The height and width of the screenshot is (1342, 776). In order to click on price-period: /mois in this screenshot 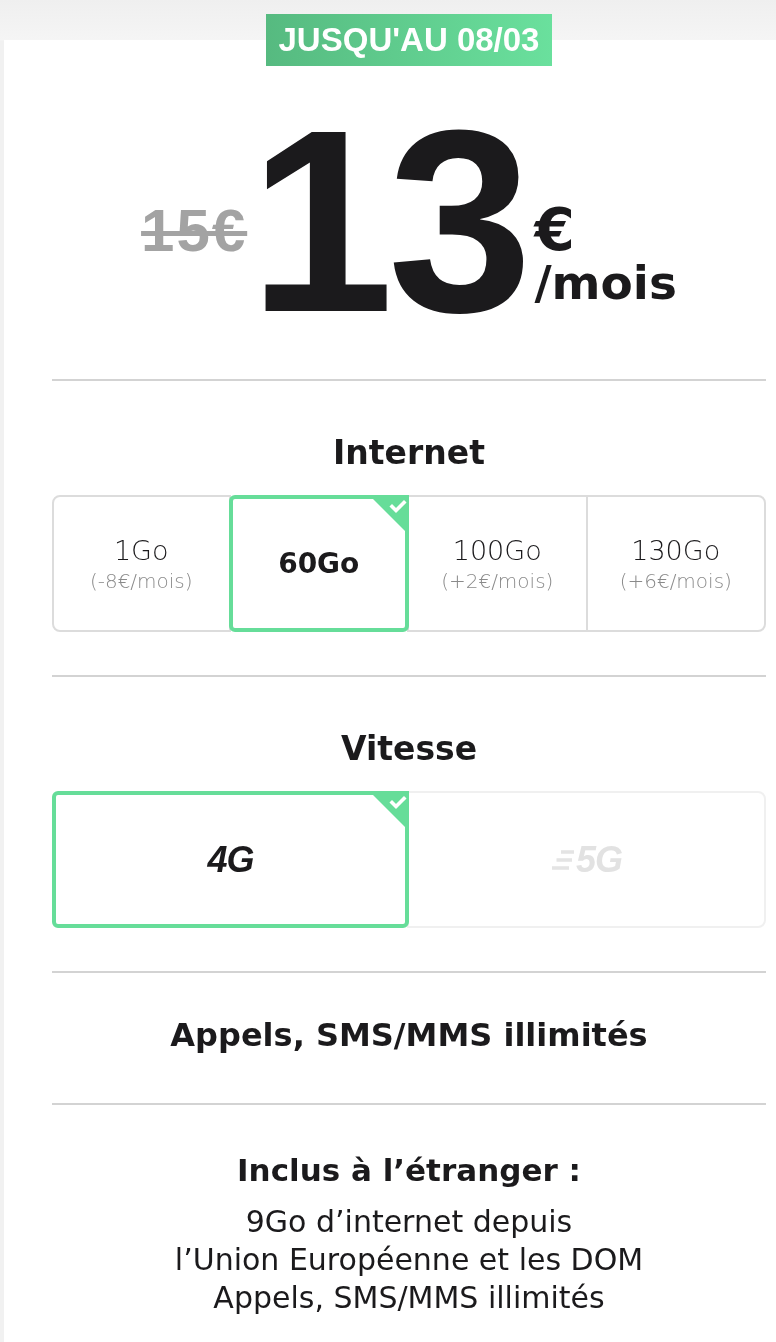, I will do `click(605, 282)`.